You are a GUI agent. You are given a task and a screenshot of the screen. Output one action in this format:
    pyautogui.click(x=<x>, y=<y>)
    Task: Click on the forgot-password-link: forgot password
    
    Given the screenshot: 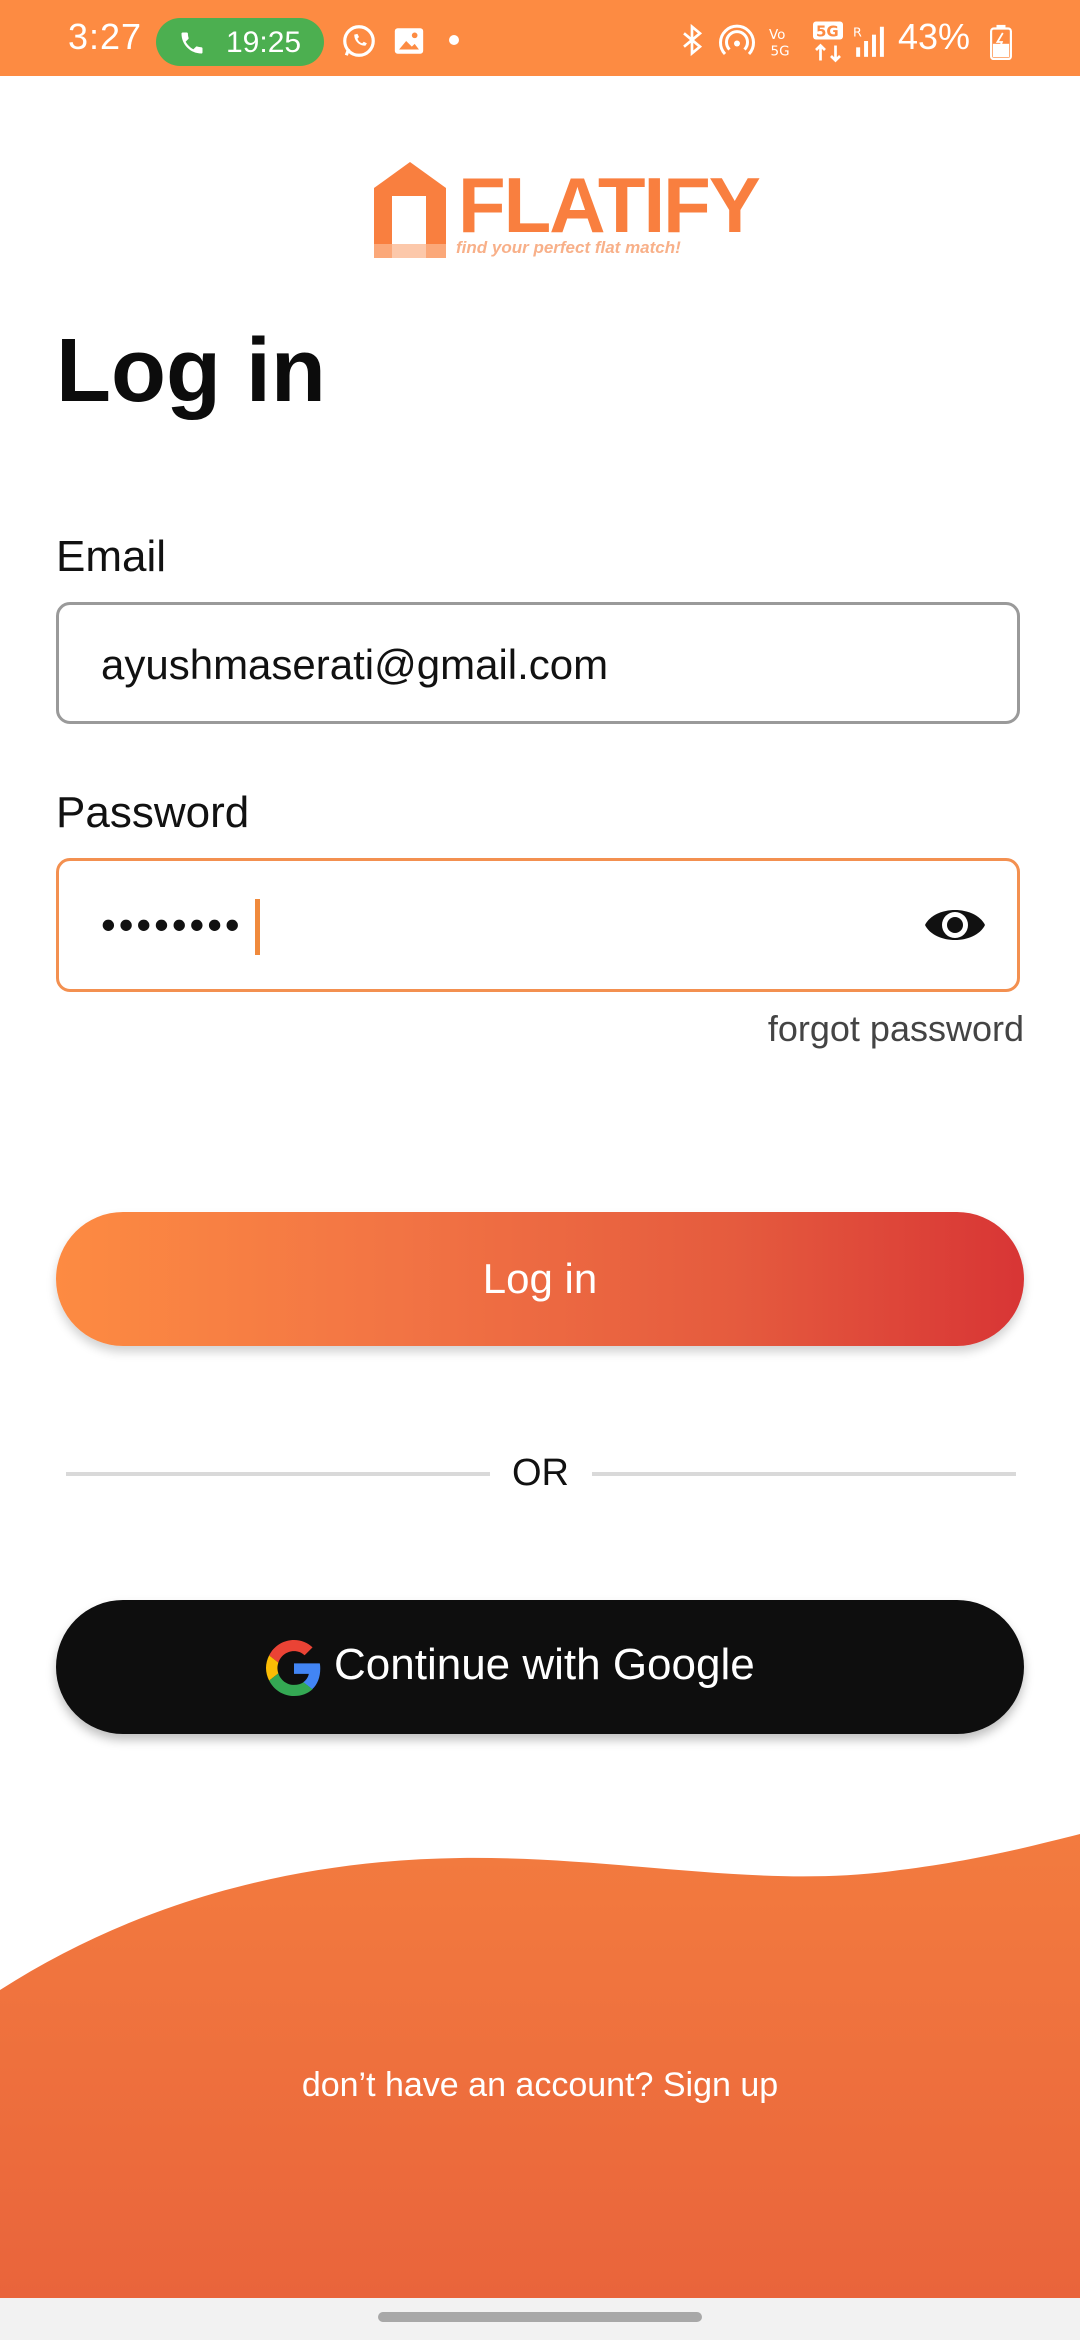 What is the action you would take?
    pyautogui.click(x=896, y=1029)
    